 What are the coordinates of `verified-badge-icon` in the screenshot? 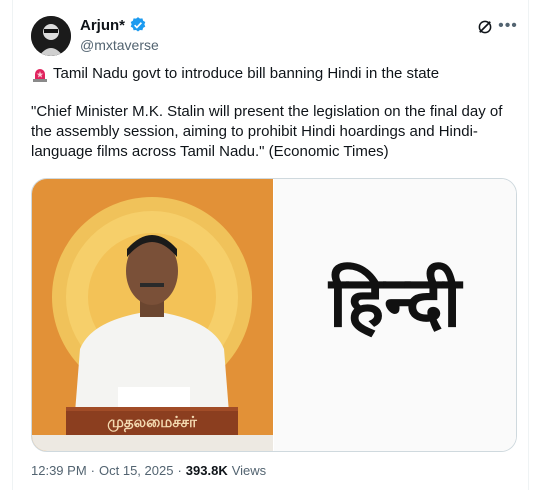 It's located at (138, 25).